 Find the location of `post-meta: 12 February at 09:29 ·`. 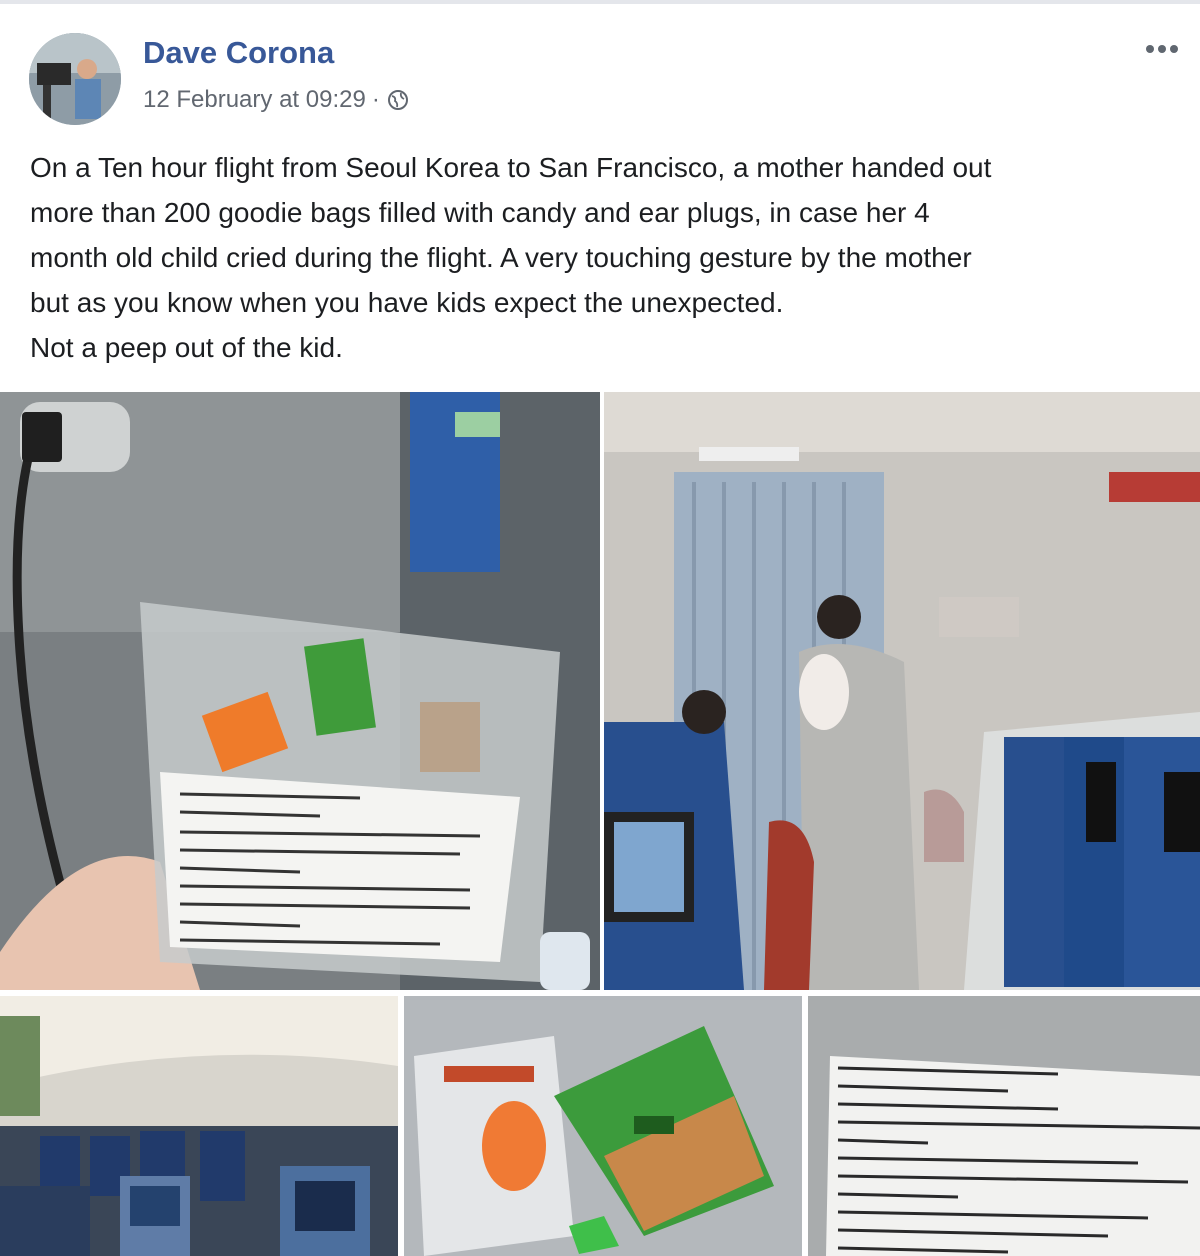

post-meta: 12 February at 09:29 · is located at coordinates (276, 100).